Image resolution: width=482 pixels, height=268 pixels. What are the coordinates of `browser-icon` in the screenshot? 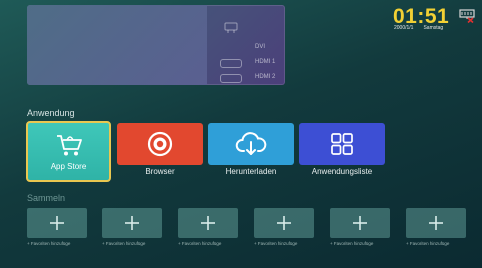 It's located at (160, 144).